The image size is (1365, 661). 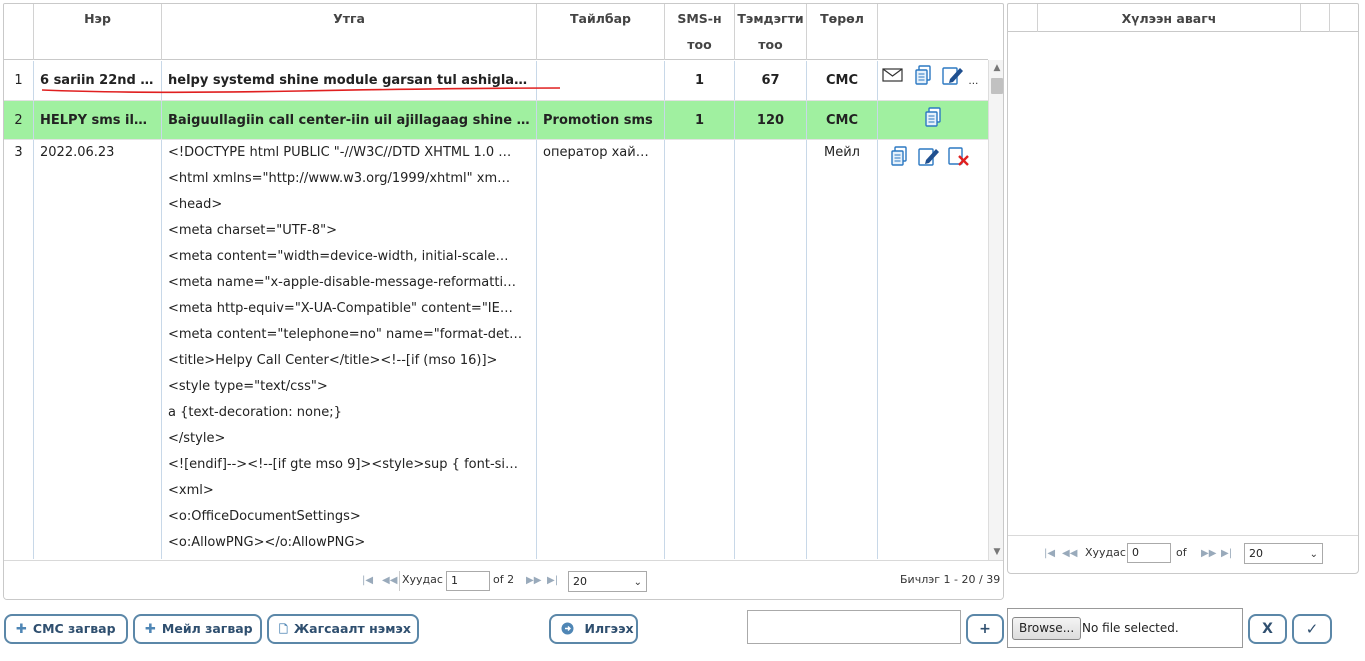 I want to click on scroll-thumb, so click(x=997, y=86).